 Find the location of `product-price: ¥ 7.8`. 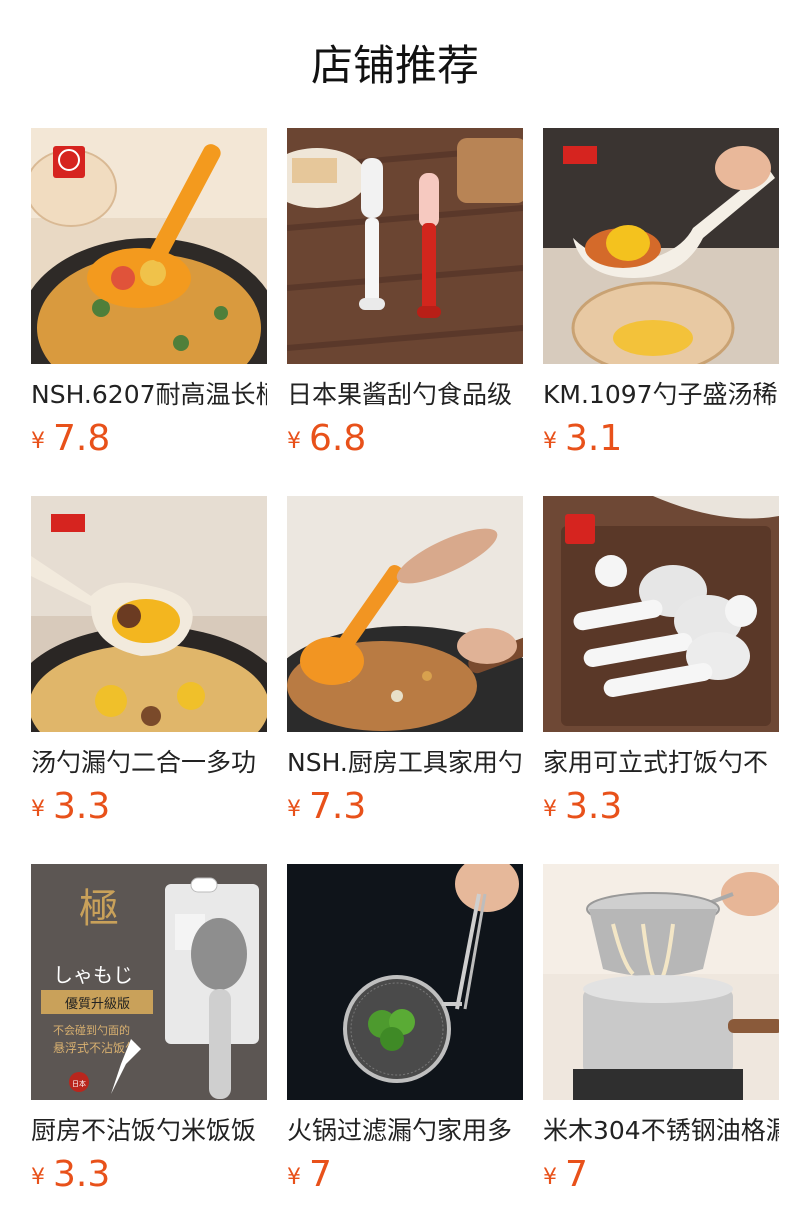

product-price: ¥ 7.8 is located at coordinates (149, 440).